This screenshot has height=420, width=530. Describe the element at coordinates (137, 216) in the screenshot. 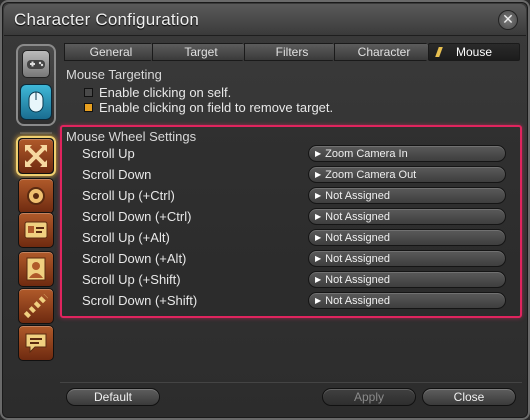

I see `setting-label: Scroll Down (+Ctrl)` at that location.